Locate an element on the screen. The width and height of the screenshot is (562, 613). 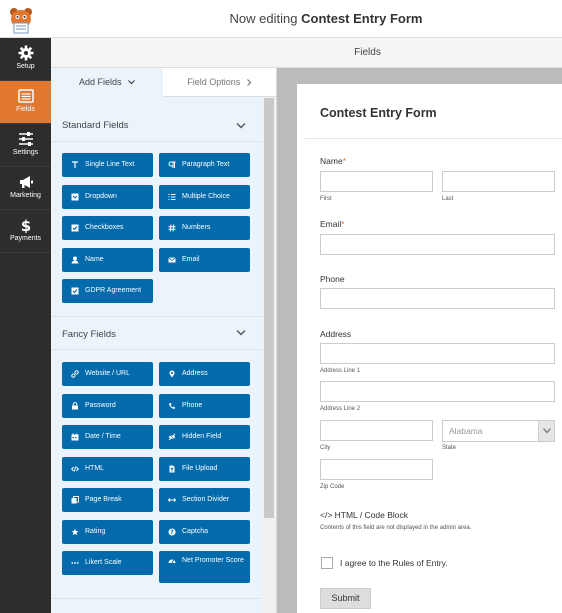
tachometer-icon is located at coordinates (172, 561).